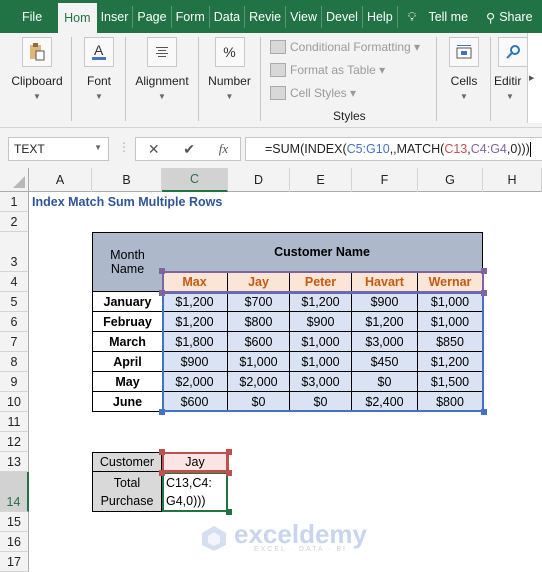 The image size is (542, 572). Describe the element at coordinates (14, 362) in the screenshot. I see `row-header-8: 8` at that location.